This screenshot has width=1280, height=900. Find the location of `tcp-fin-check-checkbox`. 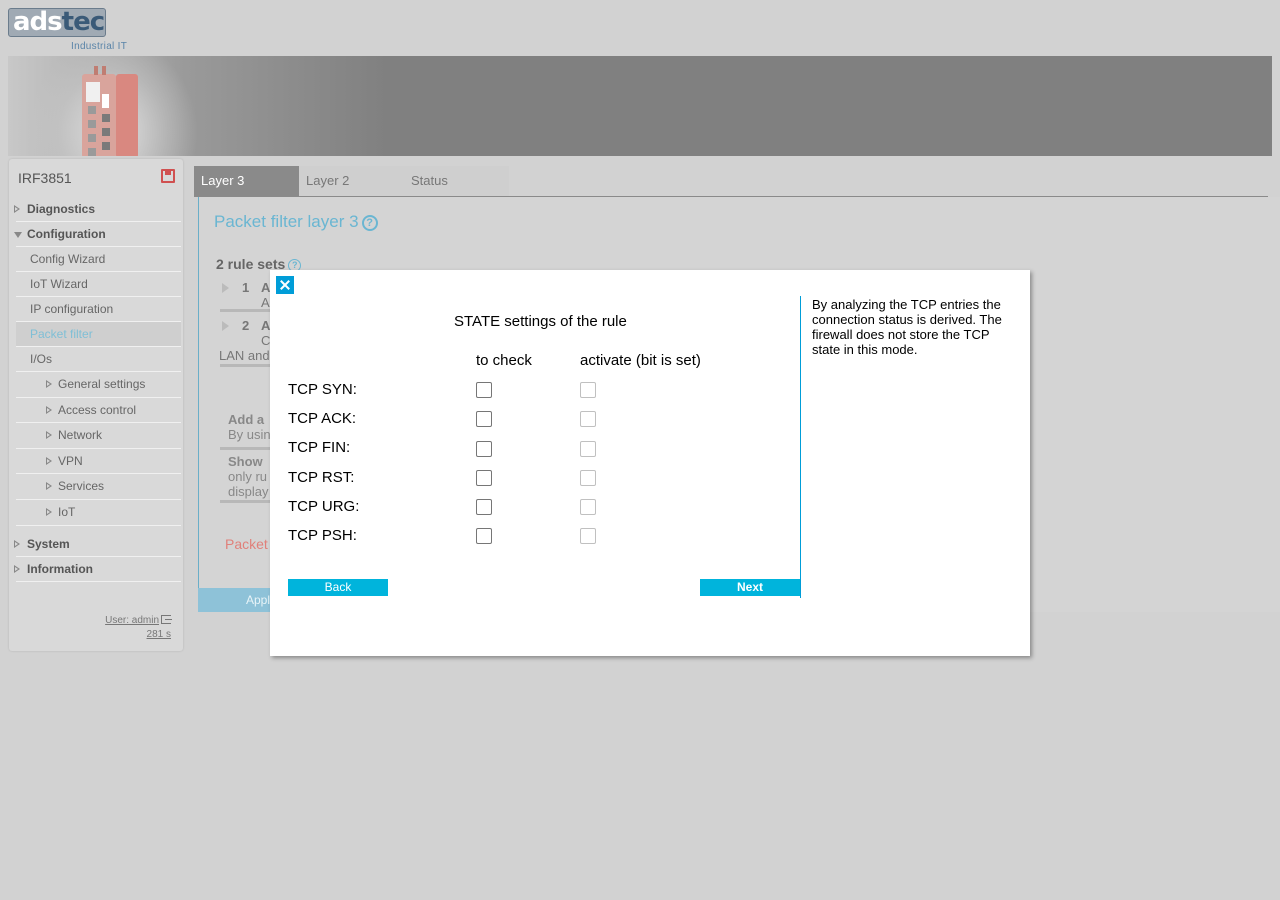

tcp-fin-check-checkbox is located at coordinates (484, 449).